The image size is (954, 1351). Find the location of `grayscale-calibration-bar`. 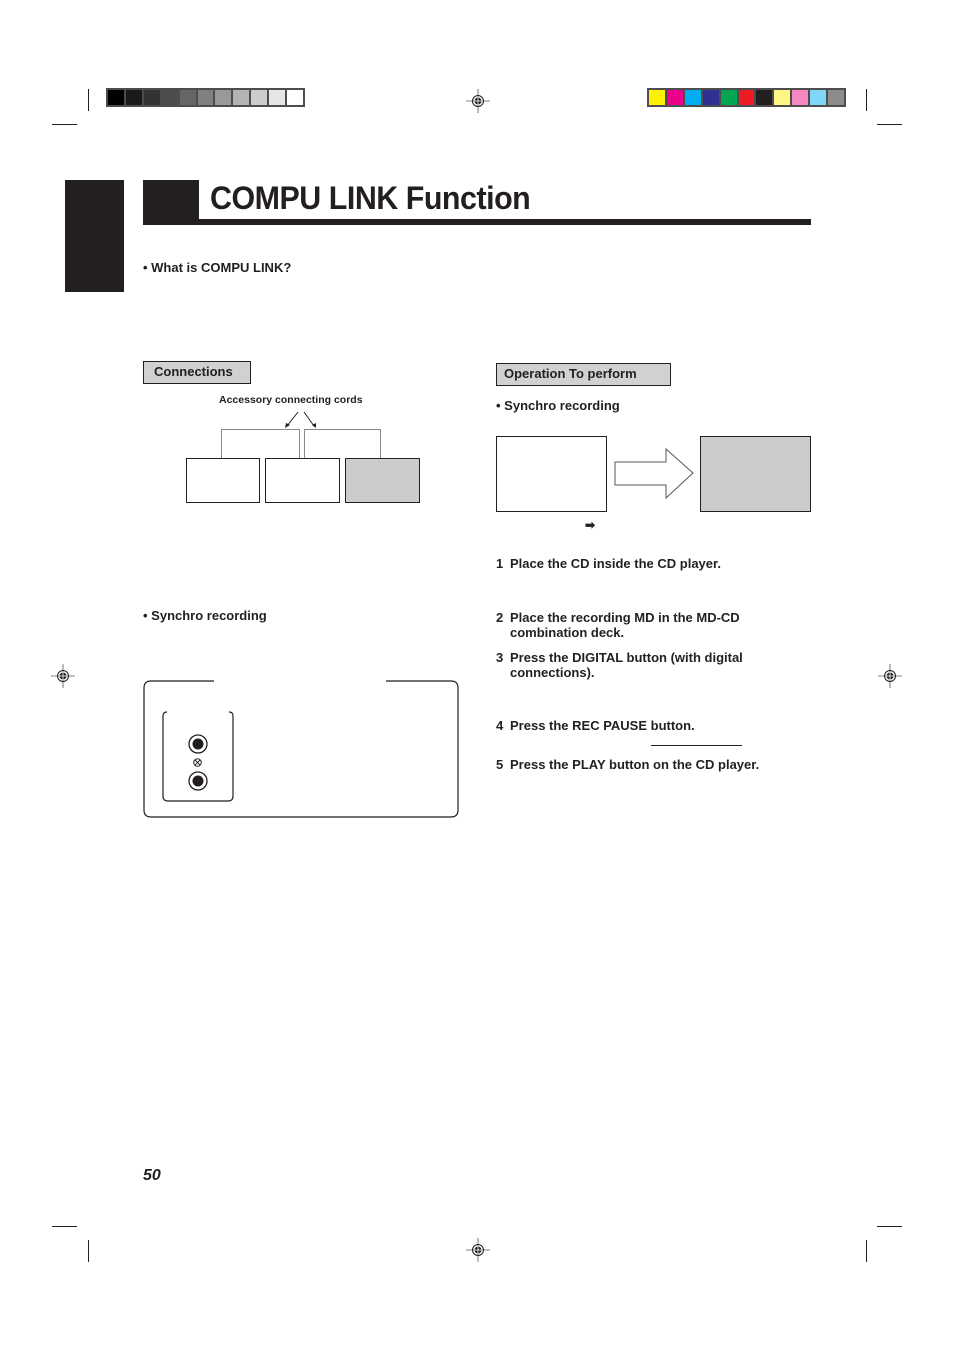

grayscale-calibration-bar is located at coordinates (205, 97).